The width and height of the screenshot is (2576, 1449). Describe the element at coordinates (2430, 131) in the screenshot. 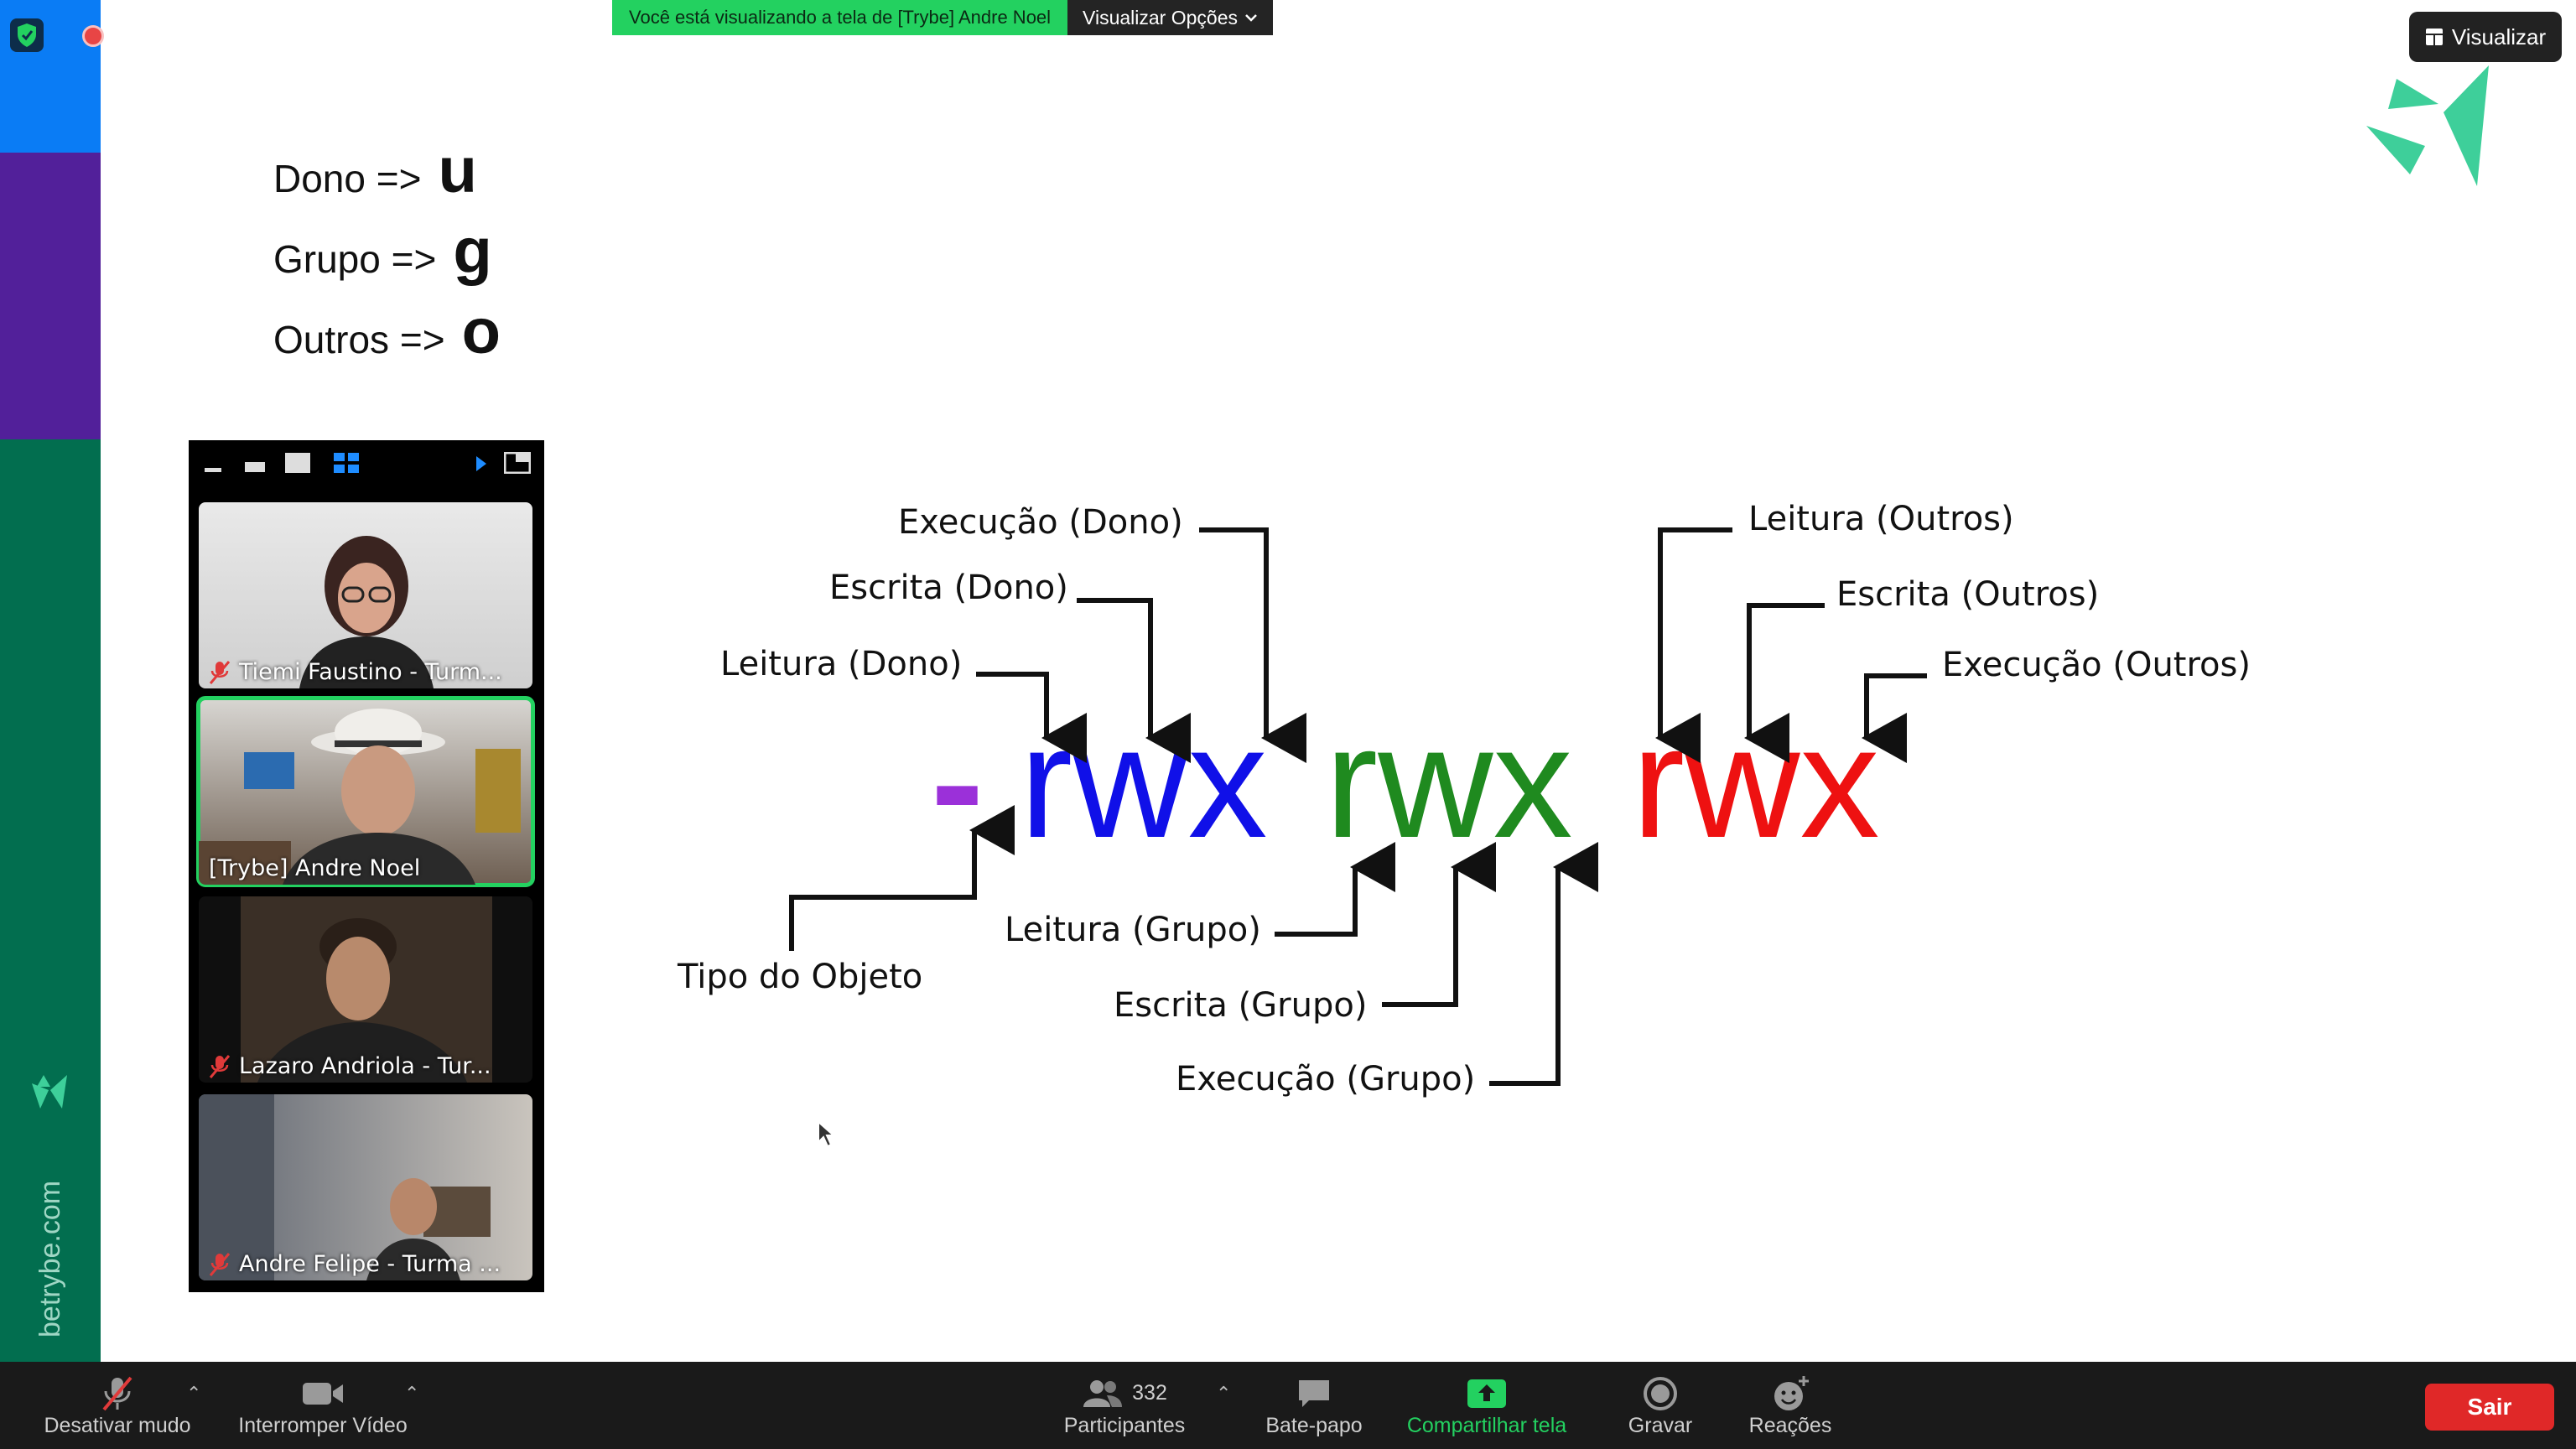

I see `trybe-slide-logo-icon` at that location.